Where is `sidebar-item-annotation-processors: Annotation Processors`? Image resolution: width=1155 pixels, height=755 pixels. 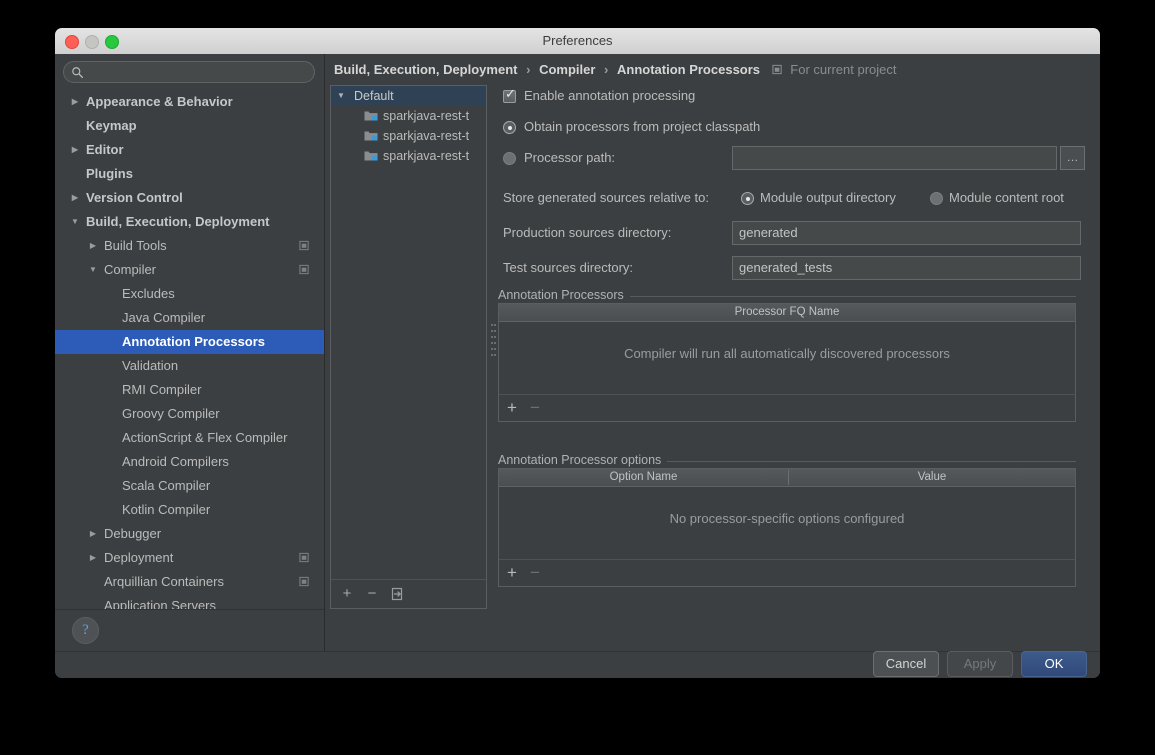 sidebar-item-annotation-processors: Annotation Processors is located at coordinates (189, 342).